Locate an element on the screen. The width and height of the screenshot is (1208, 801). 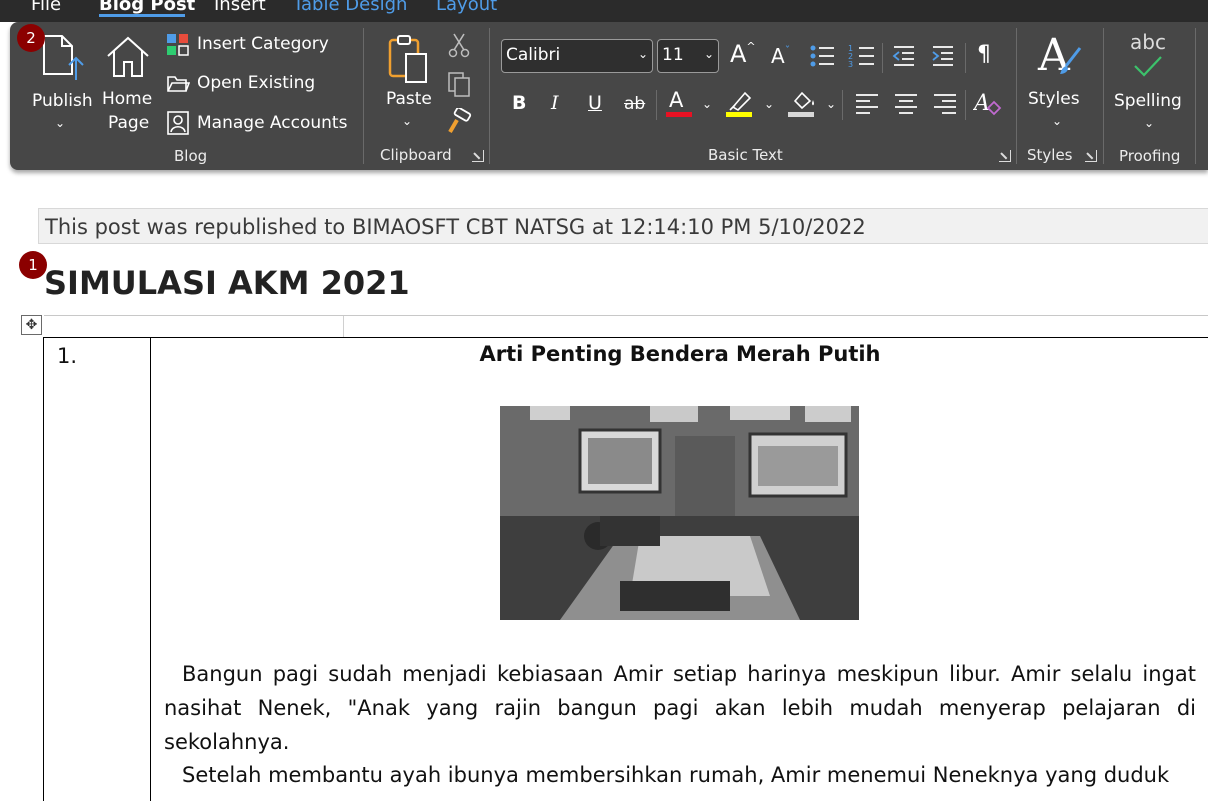
bullets-icon is located at coordinates (822, 56).